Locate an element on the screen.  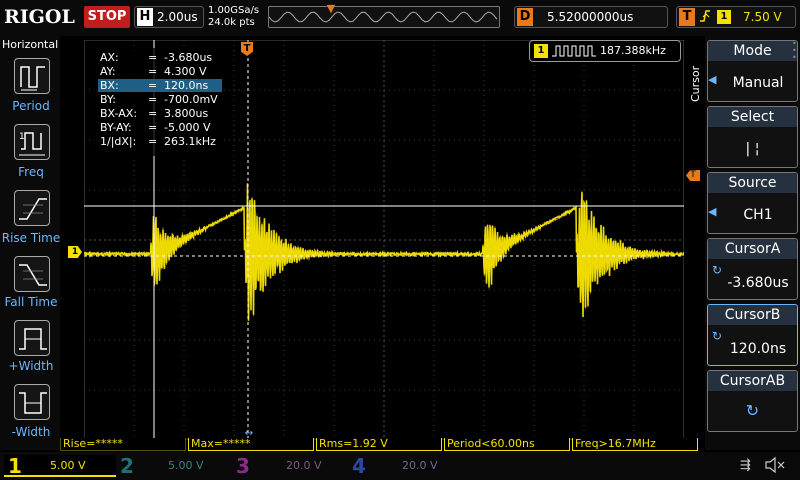
mode-label: Mode is located at coordinates (752, 51).